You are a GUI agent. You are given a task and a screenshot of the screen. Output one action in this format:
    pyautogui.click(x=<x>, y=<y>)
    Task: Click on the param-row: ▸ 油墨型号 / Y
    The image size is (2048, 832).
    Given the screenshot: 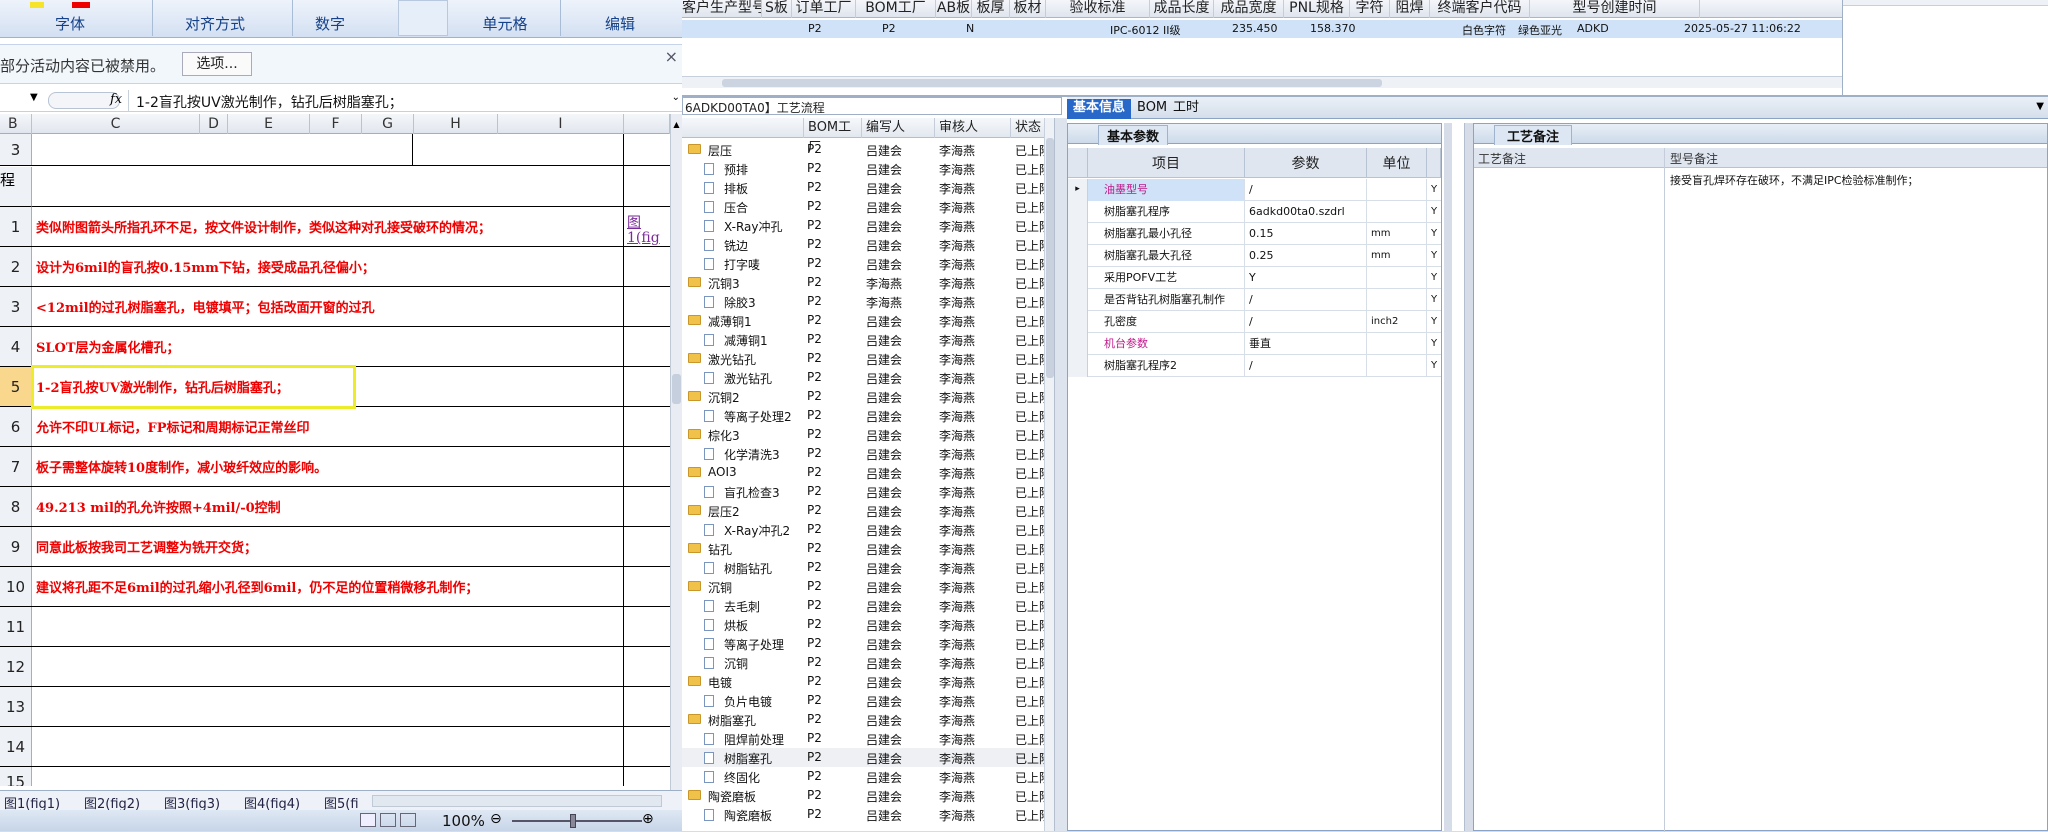 What is the action you would take?
    pyautogui.click(x=1254, y=190)
    